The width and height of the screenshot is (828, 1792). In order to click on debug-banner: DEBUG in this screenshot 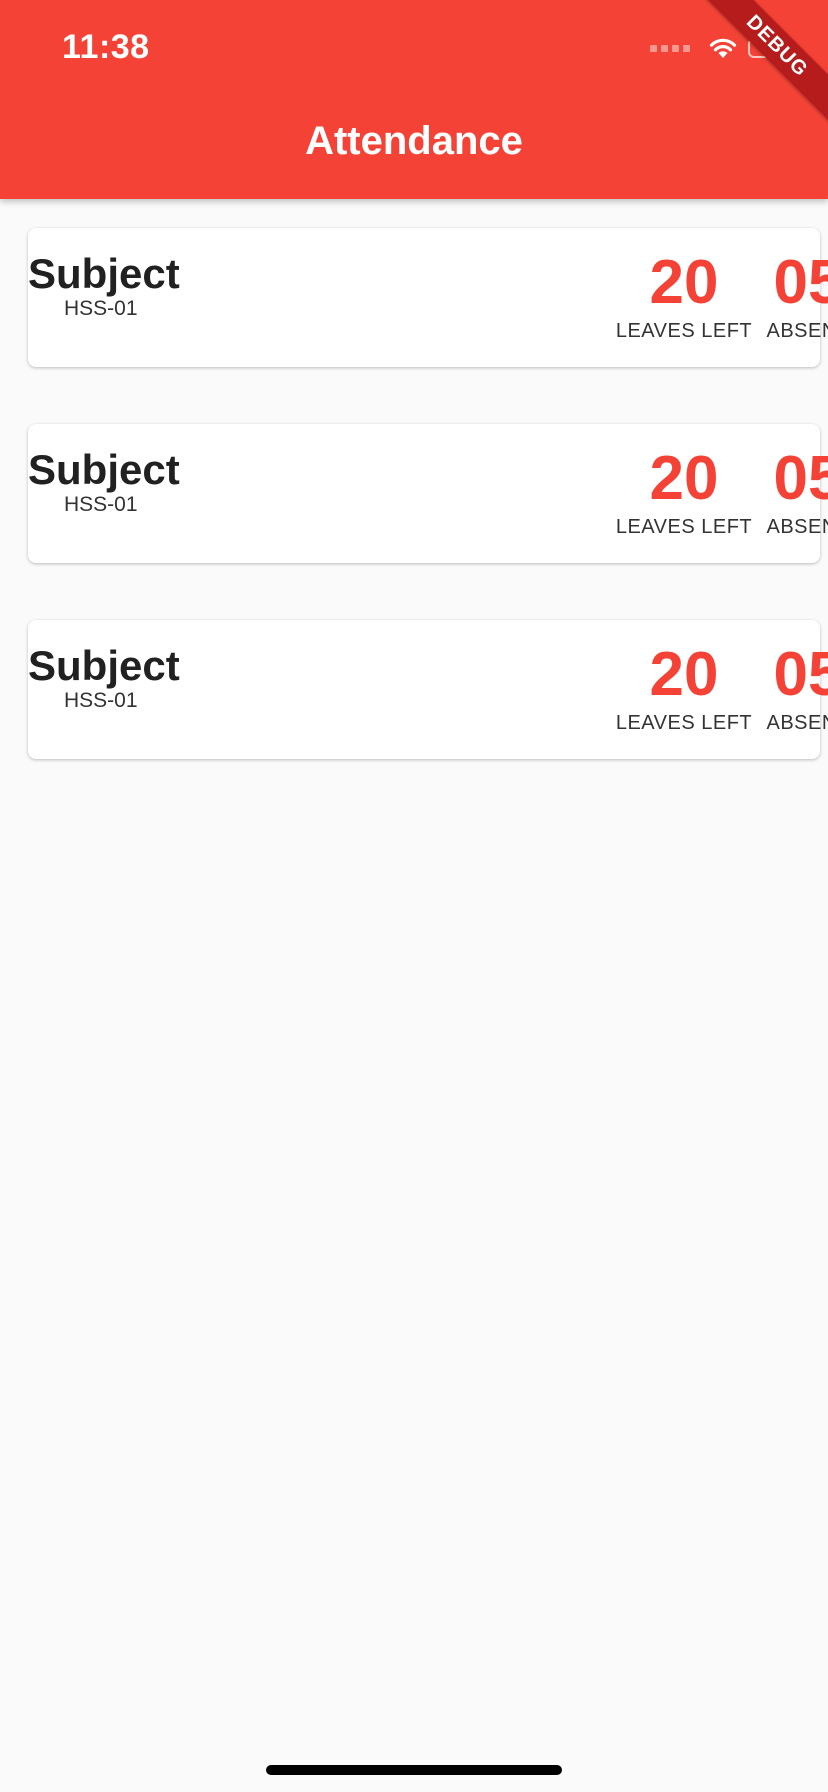, I will do `click(763, 65)`.